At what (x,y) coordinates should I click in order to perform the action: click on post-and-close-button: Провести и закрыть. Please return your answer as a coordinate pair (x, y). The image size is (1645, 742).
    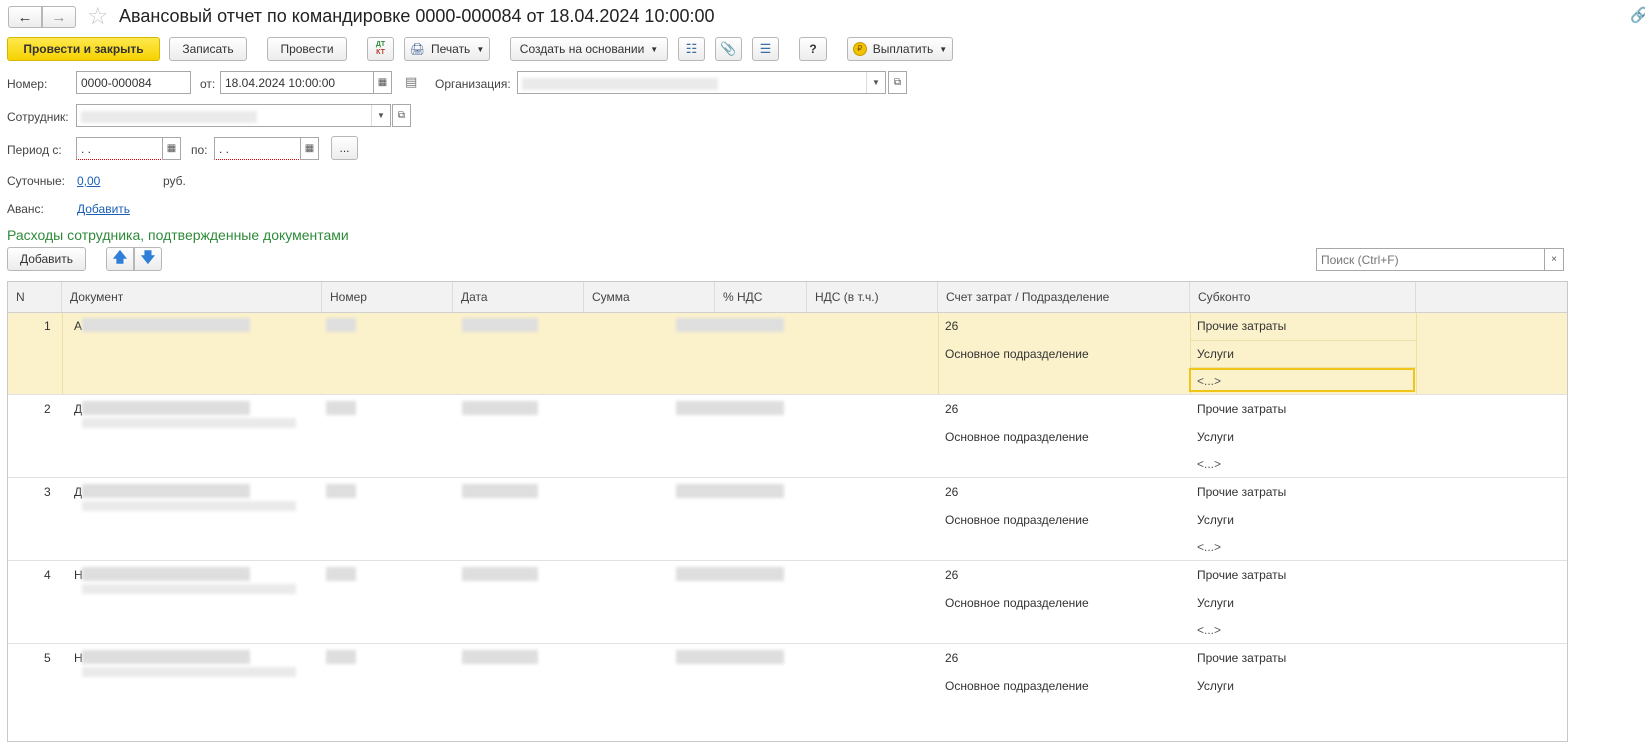
    Looking at the image, I should click on (83, 49).